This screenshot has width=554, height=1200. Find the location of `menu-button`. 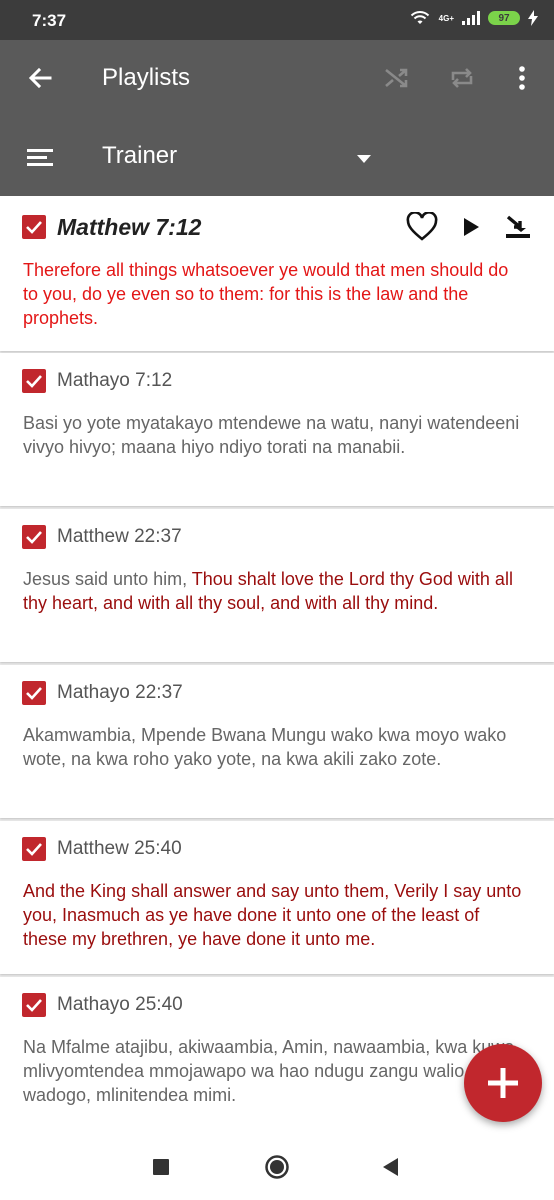

menu-button is located at coordinates (40, 158).